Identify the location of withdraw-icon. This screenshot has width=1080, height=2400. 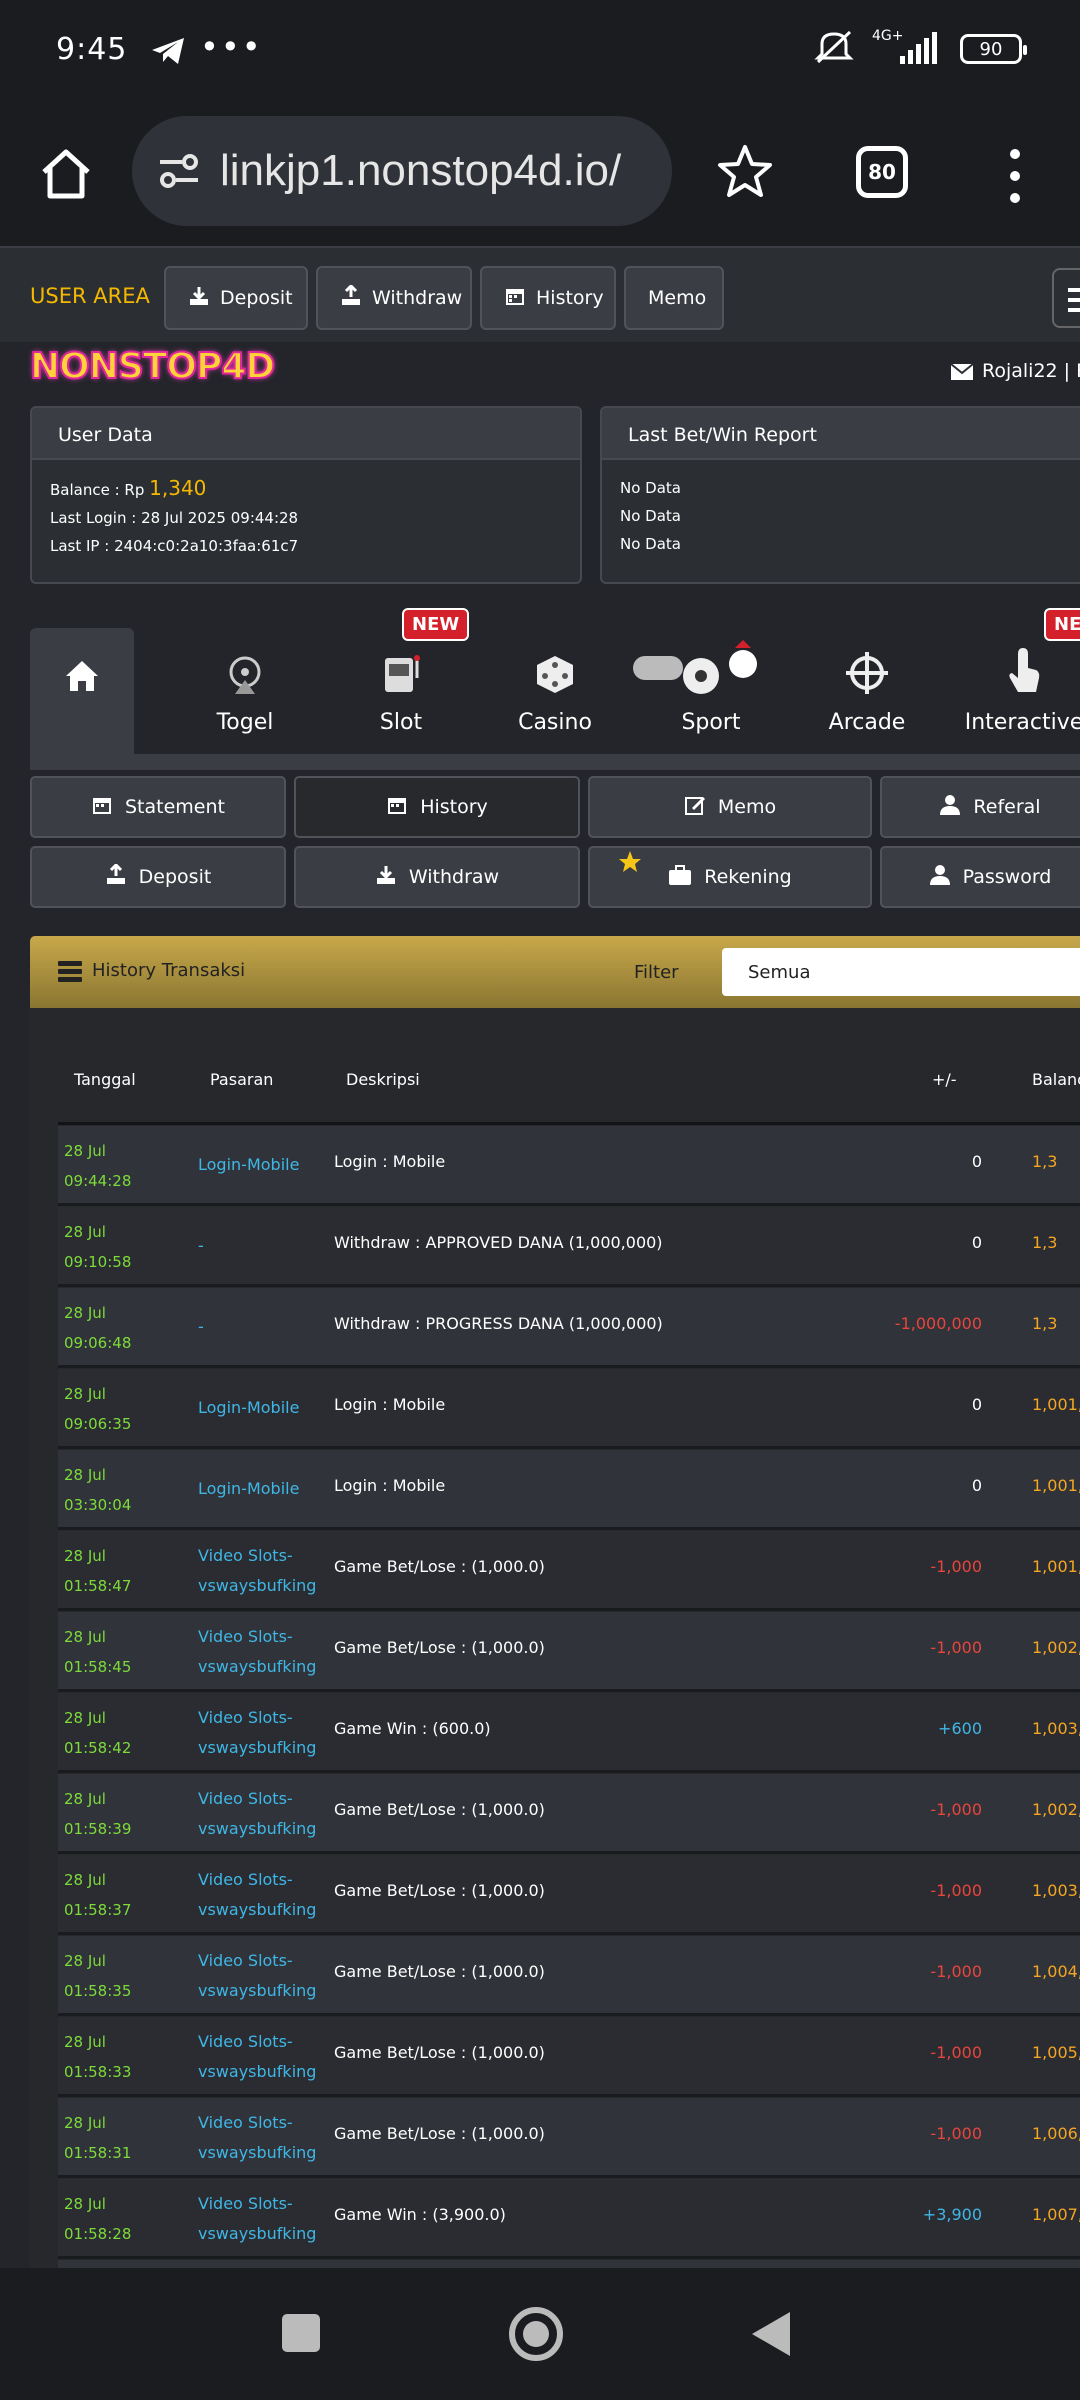
(386, 877).